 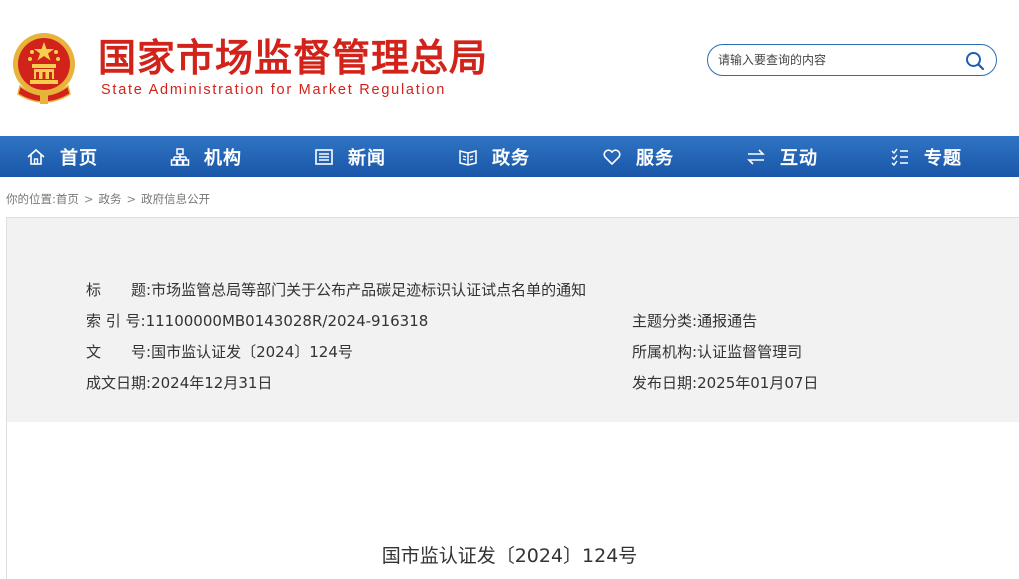 What do you see at coordinates (252, 352) in the screenshot?
I see `meta-docno-value: 国市监认证发〔2024〕124号` at bounding box center [252, 352].